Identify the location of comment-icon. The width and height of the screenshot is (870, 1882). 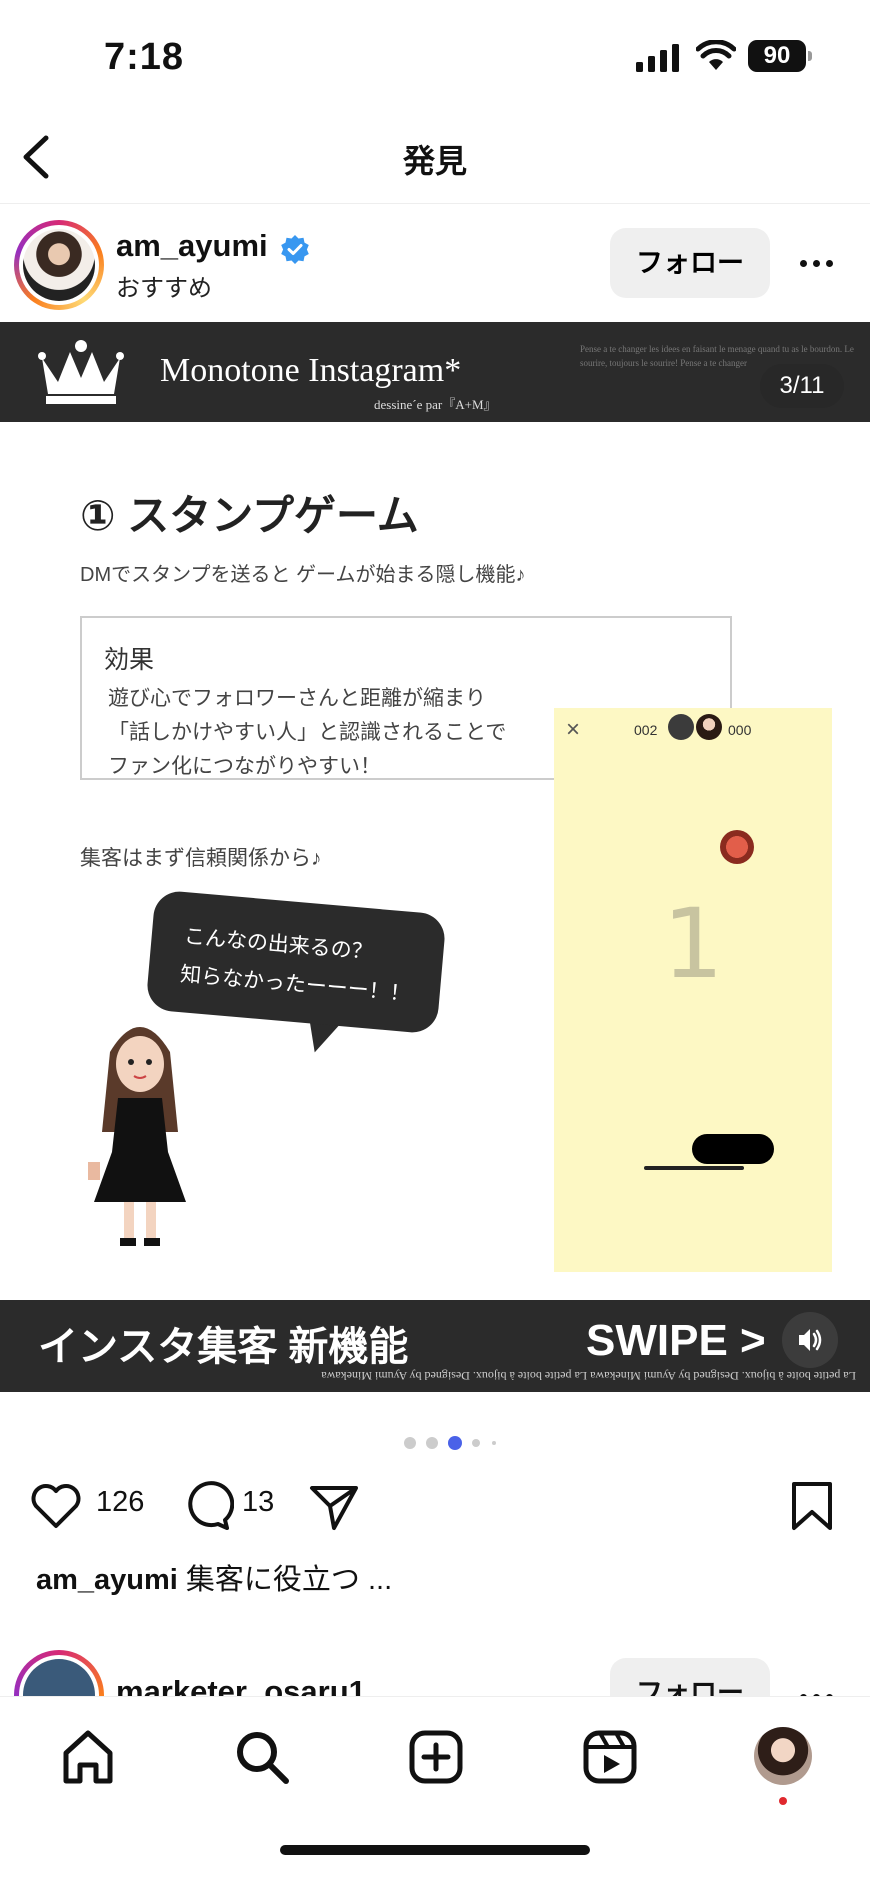
(206, 1506).